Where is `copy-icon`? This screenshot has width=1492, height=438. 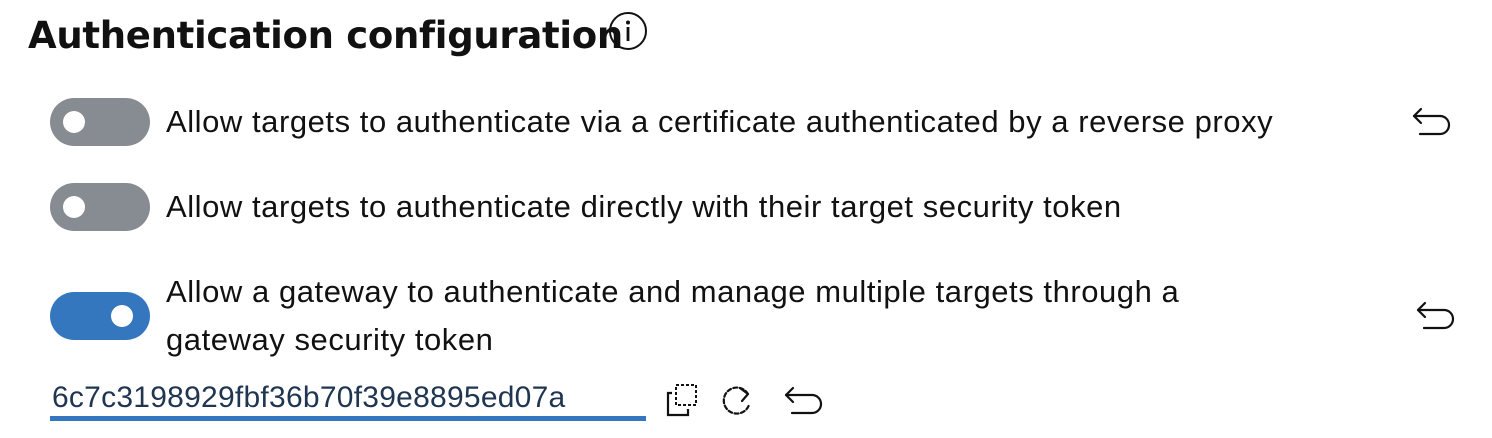
copy-icon is located at coordinates (683, 400).